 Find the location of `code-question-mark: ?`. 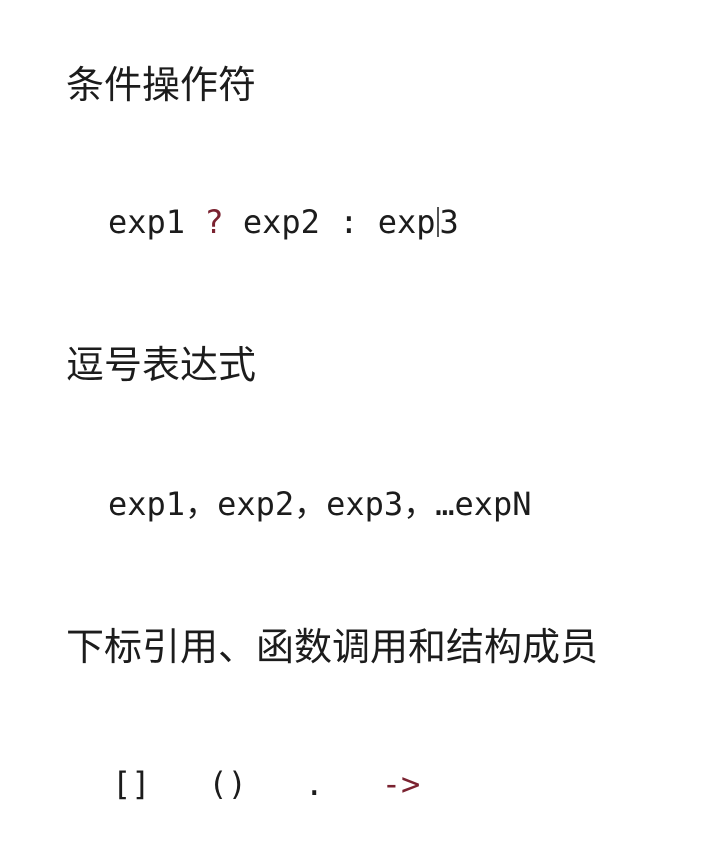

code-question-mark: ? is located at coordinates (214, 222).